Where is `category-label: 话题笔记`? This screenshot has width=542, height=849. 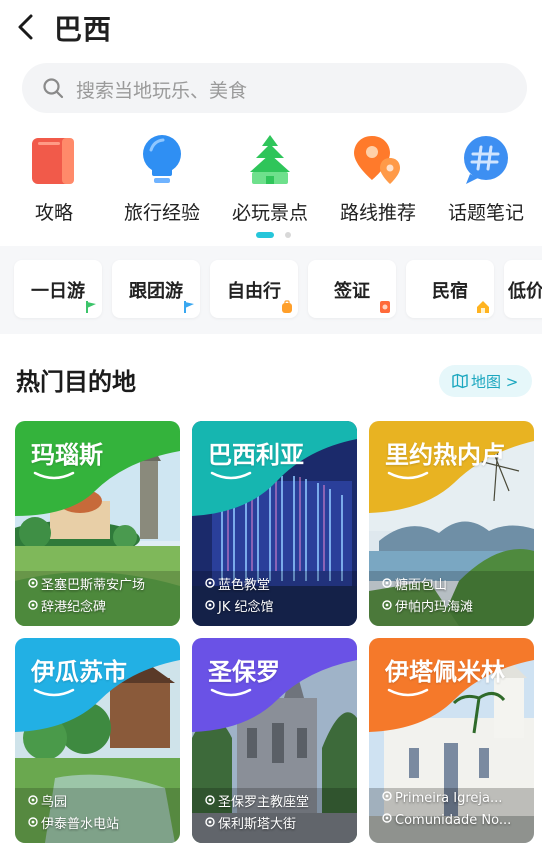 category-label: 话题笔记 is located at coordinates (485, 213).